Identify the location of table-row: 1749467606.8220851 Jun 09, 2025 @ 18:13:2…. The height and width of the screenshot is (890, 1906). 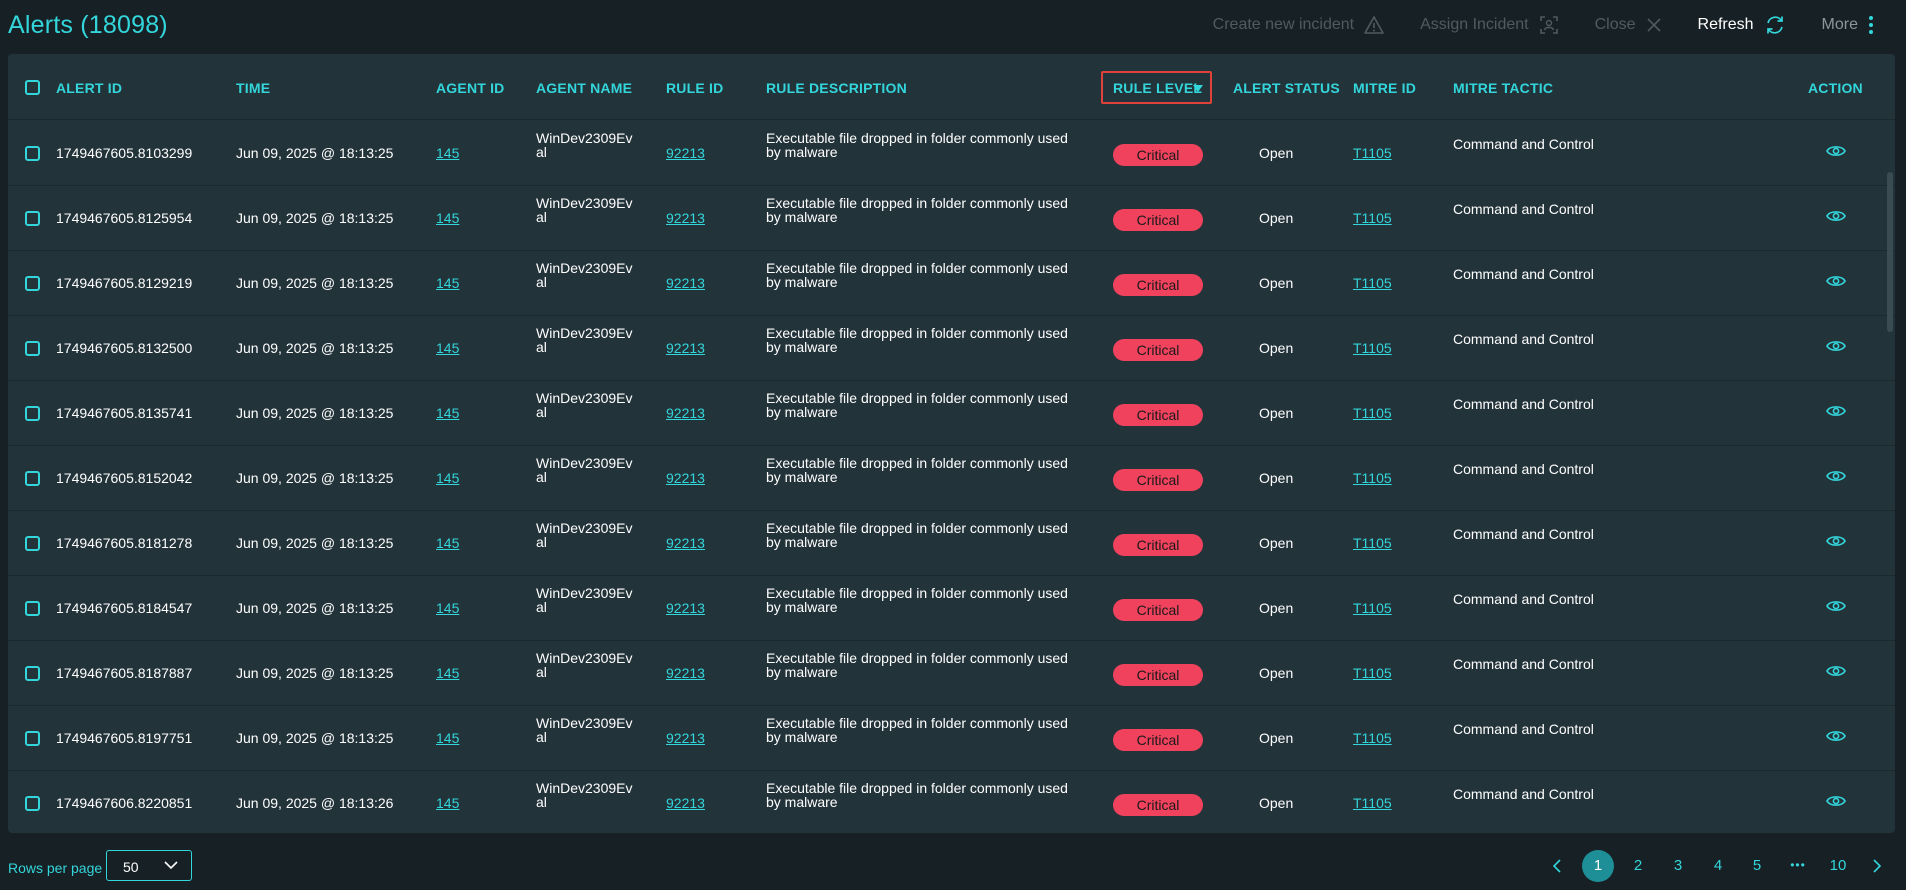
(951, 802).